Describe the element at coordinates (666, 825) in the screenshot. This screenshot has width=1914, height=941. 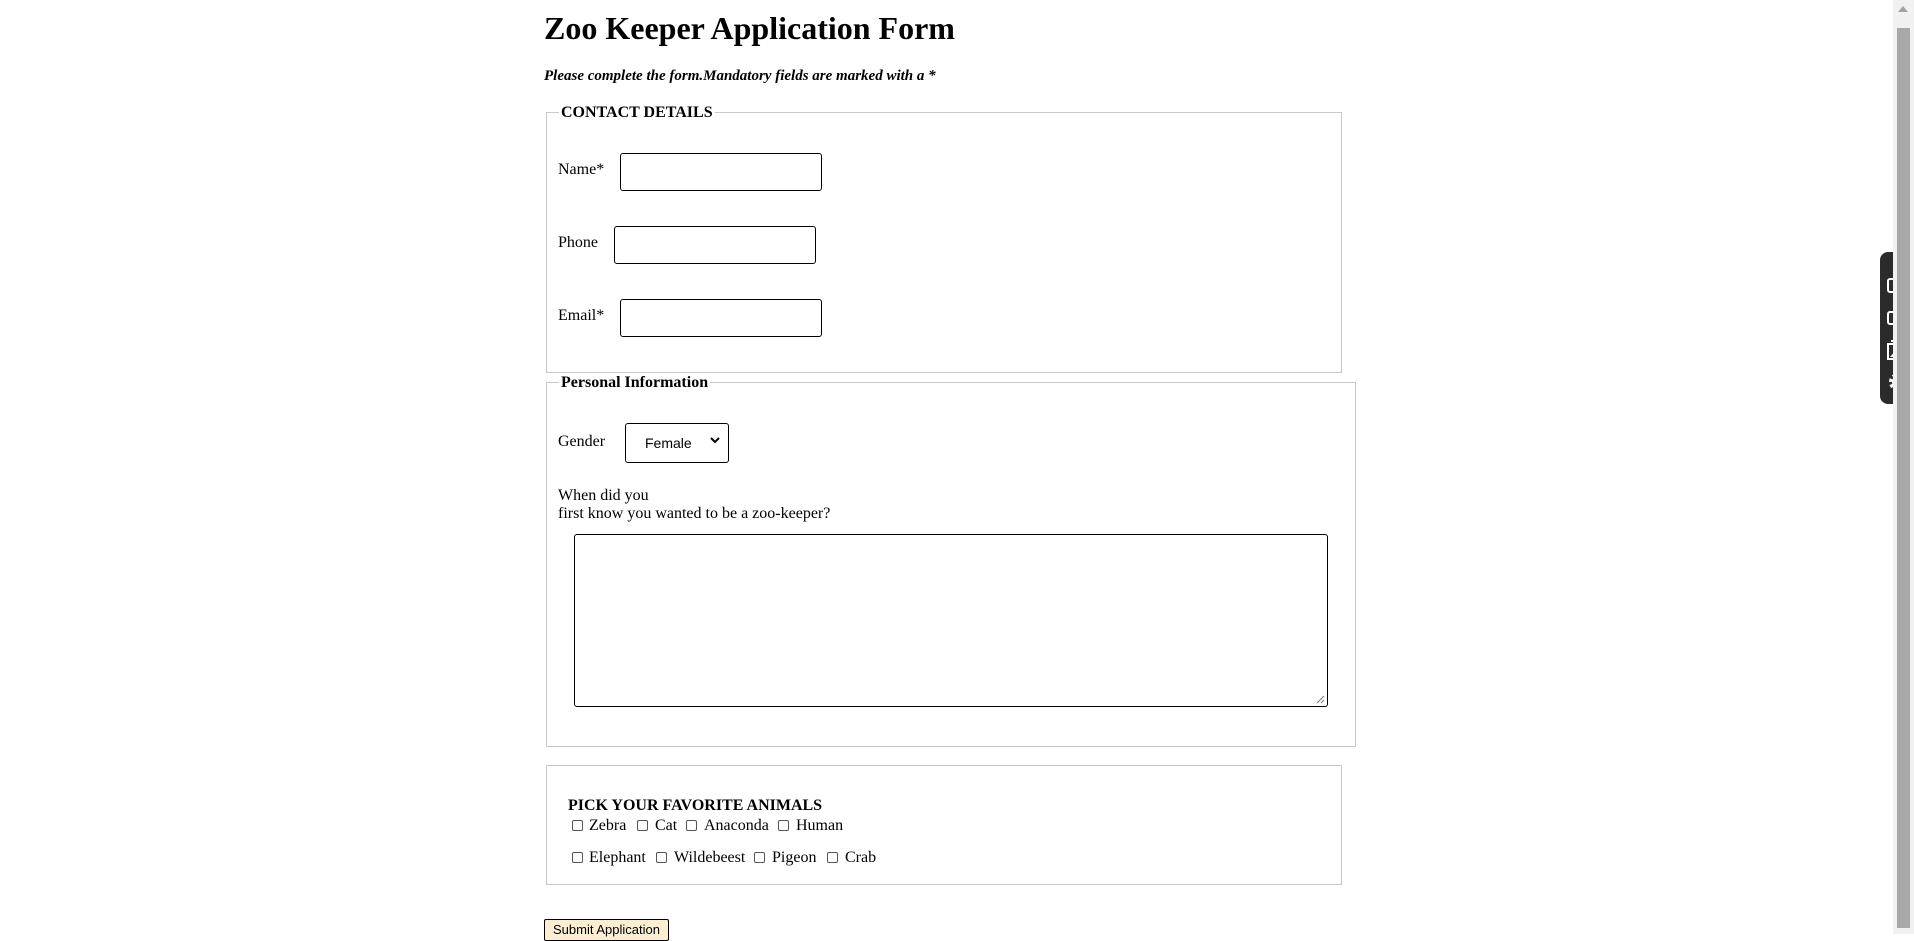
I see `cat-label: Cat` at that location.